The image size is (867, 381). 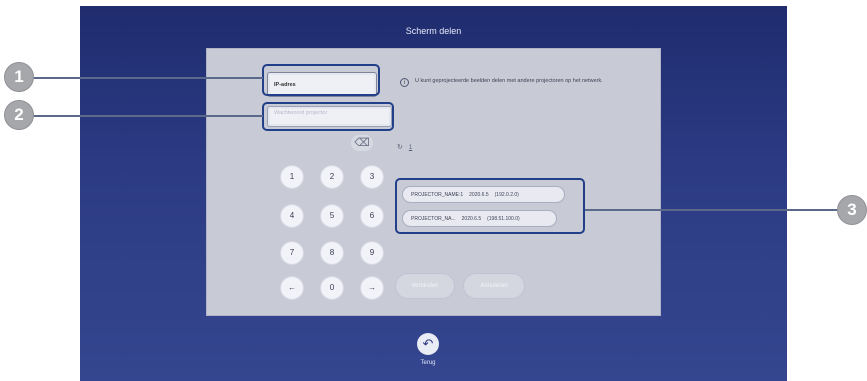 I want to click on back-label: Terug, so click(x=428, y=363).